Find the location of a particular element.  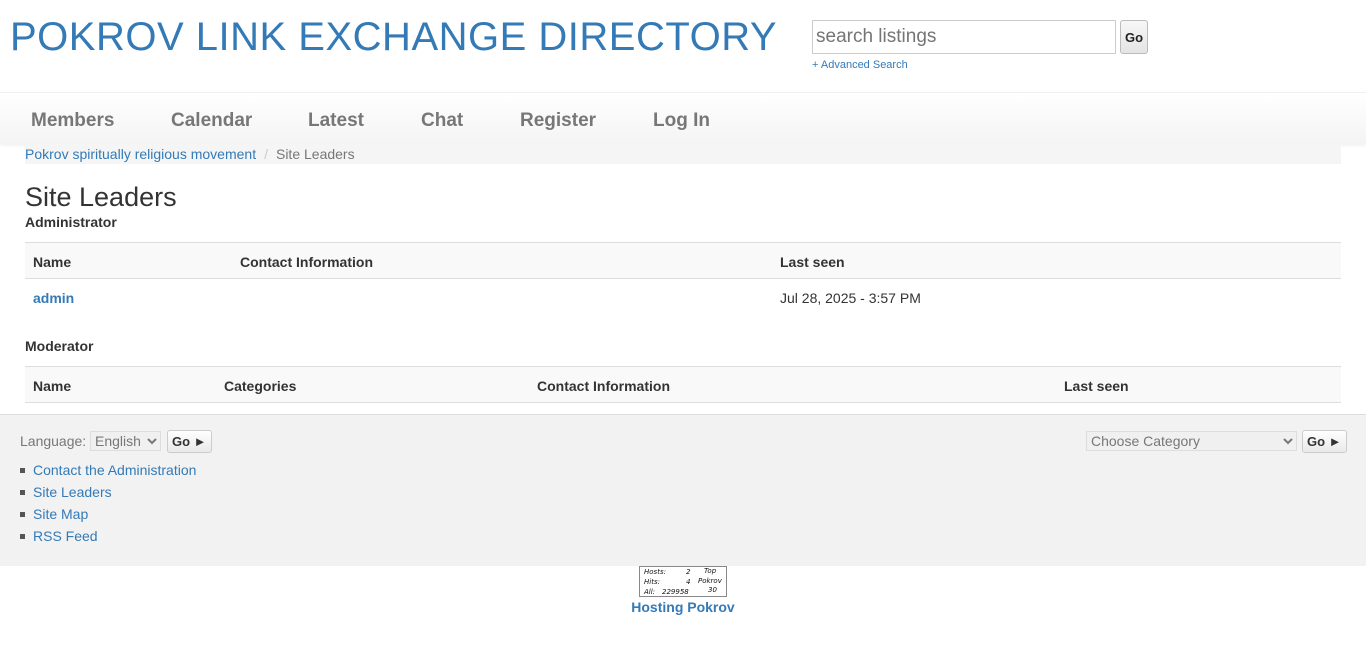

nav-log-in: Log In is located at coordinates (681, 121).